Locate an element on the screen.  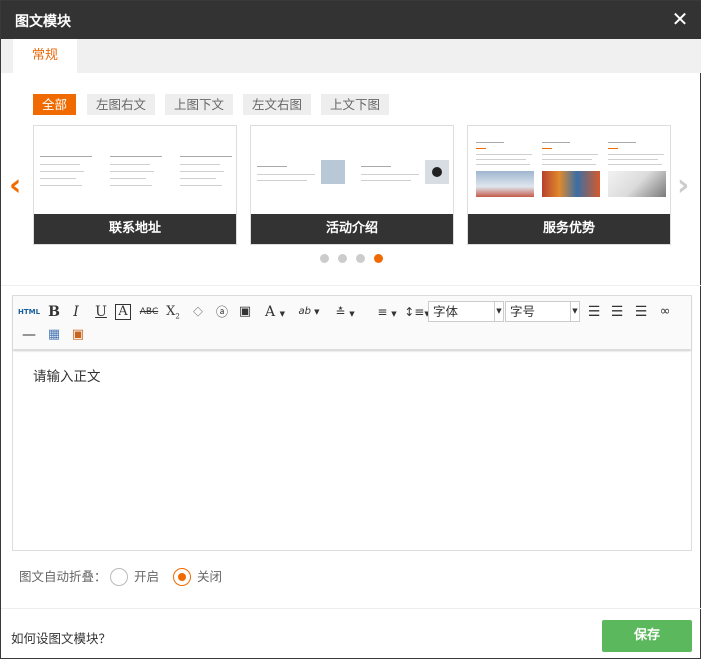
dialog-title: 图文模块 is located at coordinates (43, 22).